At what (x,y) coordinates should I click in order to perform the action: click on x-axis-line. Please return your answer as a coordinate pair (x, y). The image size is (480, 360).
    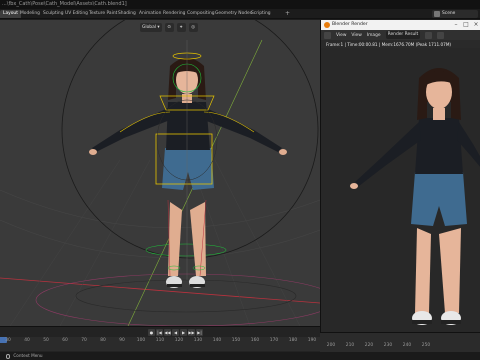
    Looking at the image, I should click on (160, 290).